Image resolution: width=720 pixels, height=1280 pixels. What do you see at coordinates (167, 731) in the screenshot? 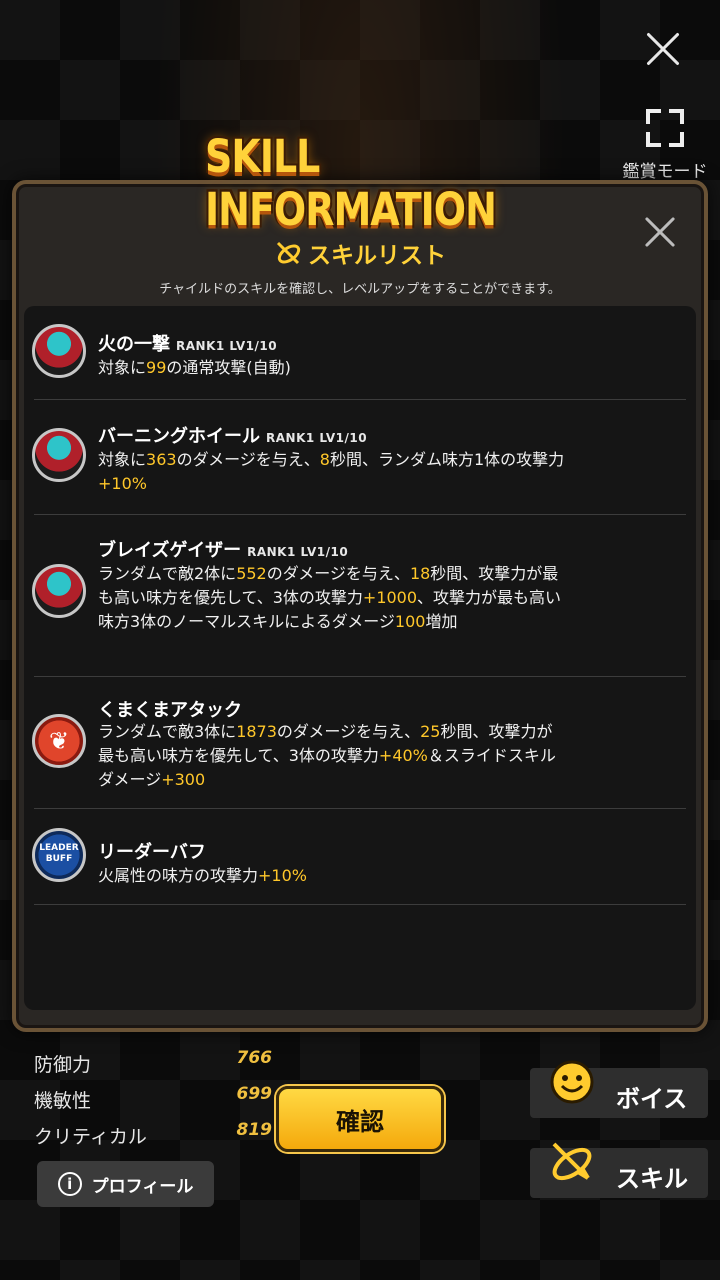
I see `skill-desc-text: ランダムで敵3体に` at bounding box center [167, 731].